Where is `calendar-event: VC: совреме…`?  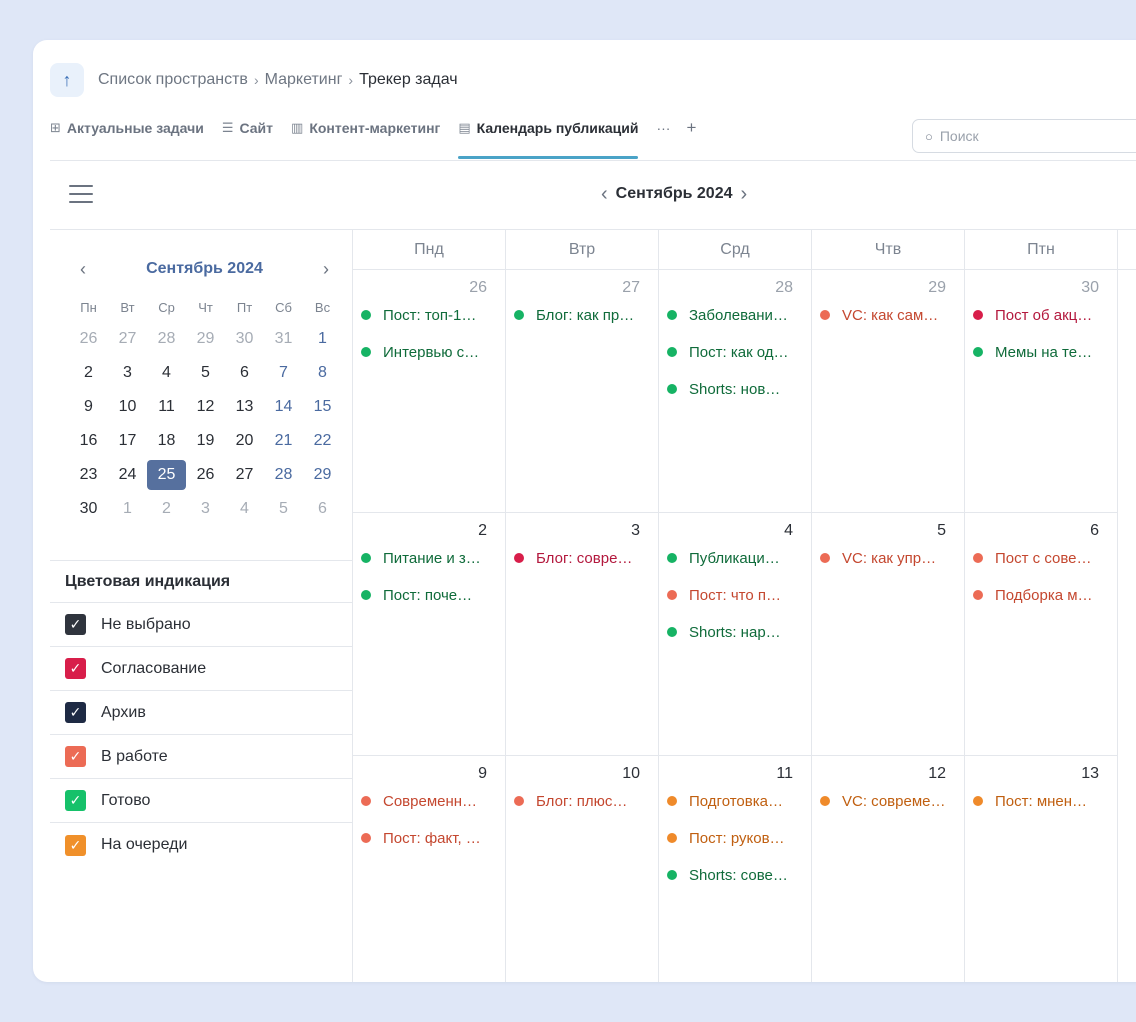 calendar-event: VC: совреме… is located at coordinates (889, 801).